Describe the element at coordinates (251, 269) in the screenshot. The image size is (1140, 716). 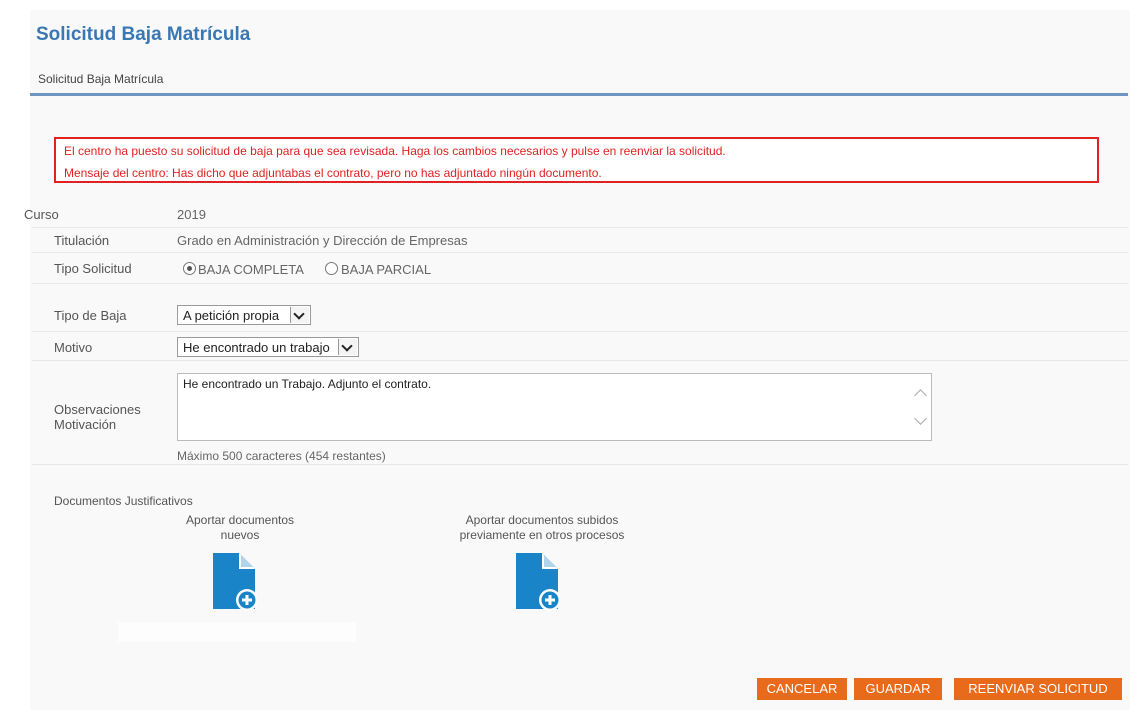
I see `baja-completa-label: BAJA COMPLETA` at that location.